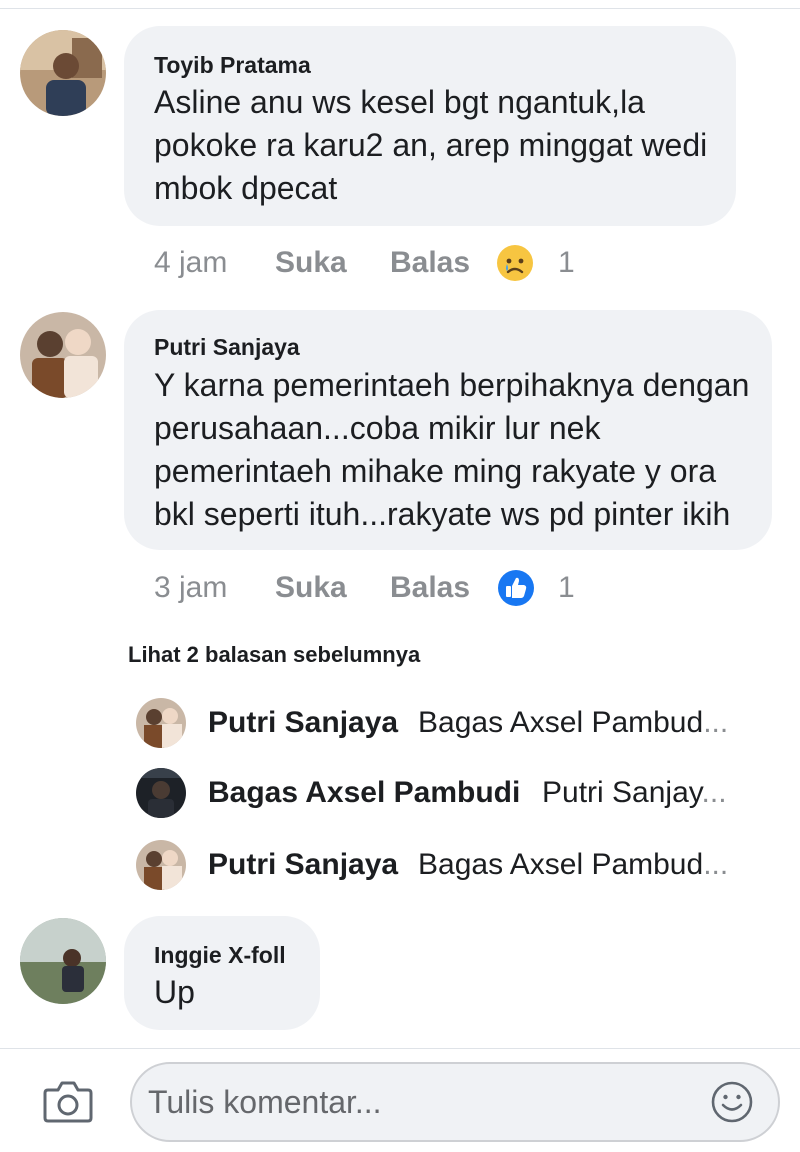 The image size is (800, 1152). What do you see at coordinates (227, 347) in the screenshot?
I see `comment-author: Putri Sanjaya` at bounding box center [227, 347].